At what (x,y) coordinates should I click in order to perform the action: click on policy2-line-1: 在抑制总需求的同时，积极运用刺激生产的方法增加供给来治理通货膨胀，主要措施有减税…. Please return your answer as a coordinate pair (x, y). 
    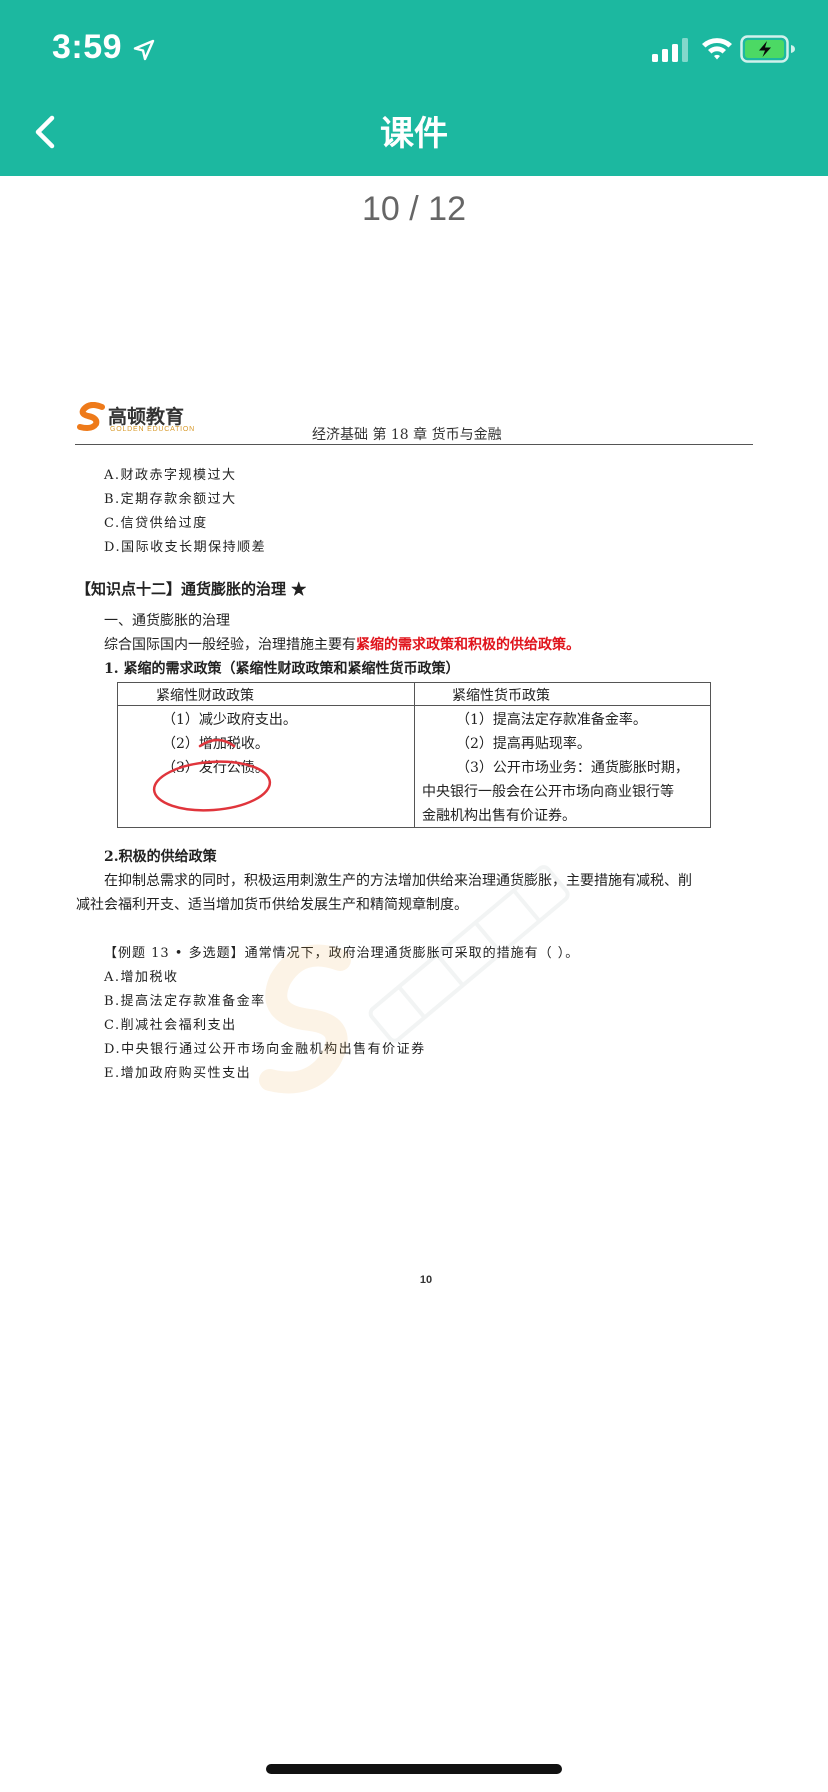
    Looking at the image, I should click on (398, 881).